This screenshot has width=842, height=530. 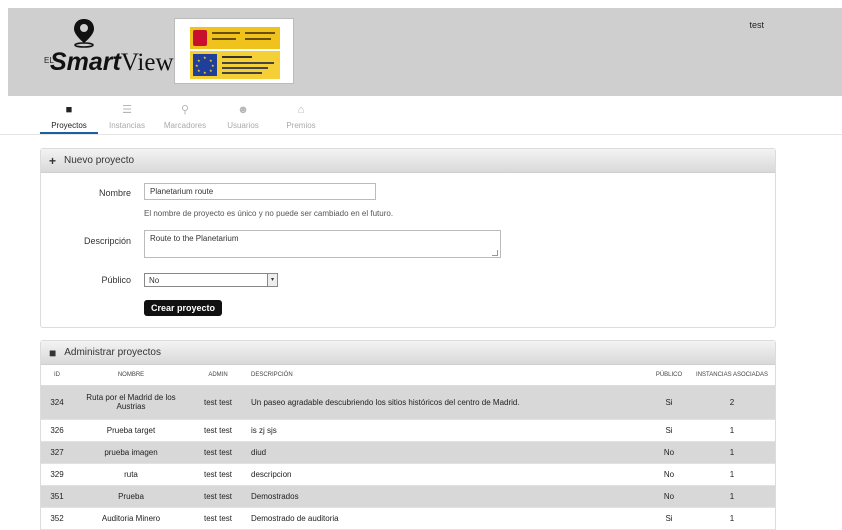 What do you see at coordinates (301, 110) in the screenshot?
I see `gift-icon: ⌂` at bounding box center [301, 110].